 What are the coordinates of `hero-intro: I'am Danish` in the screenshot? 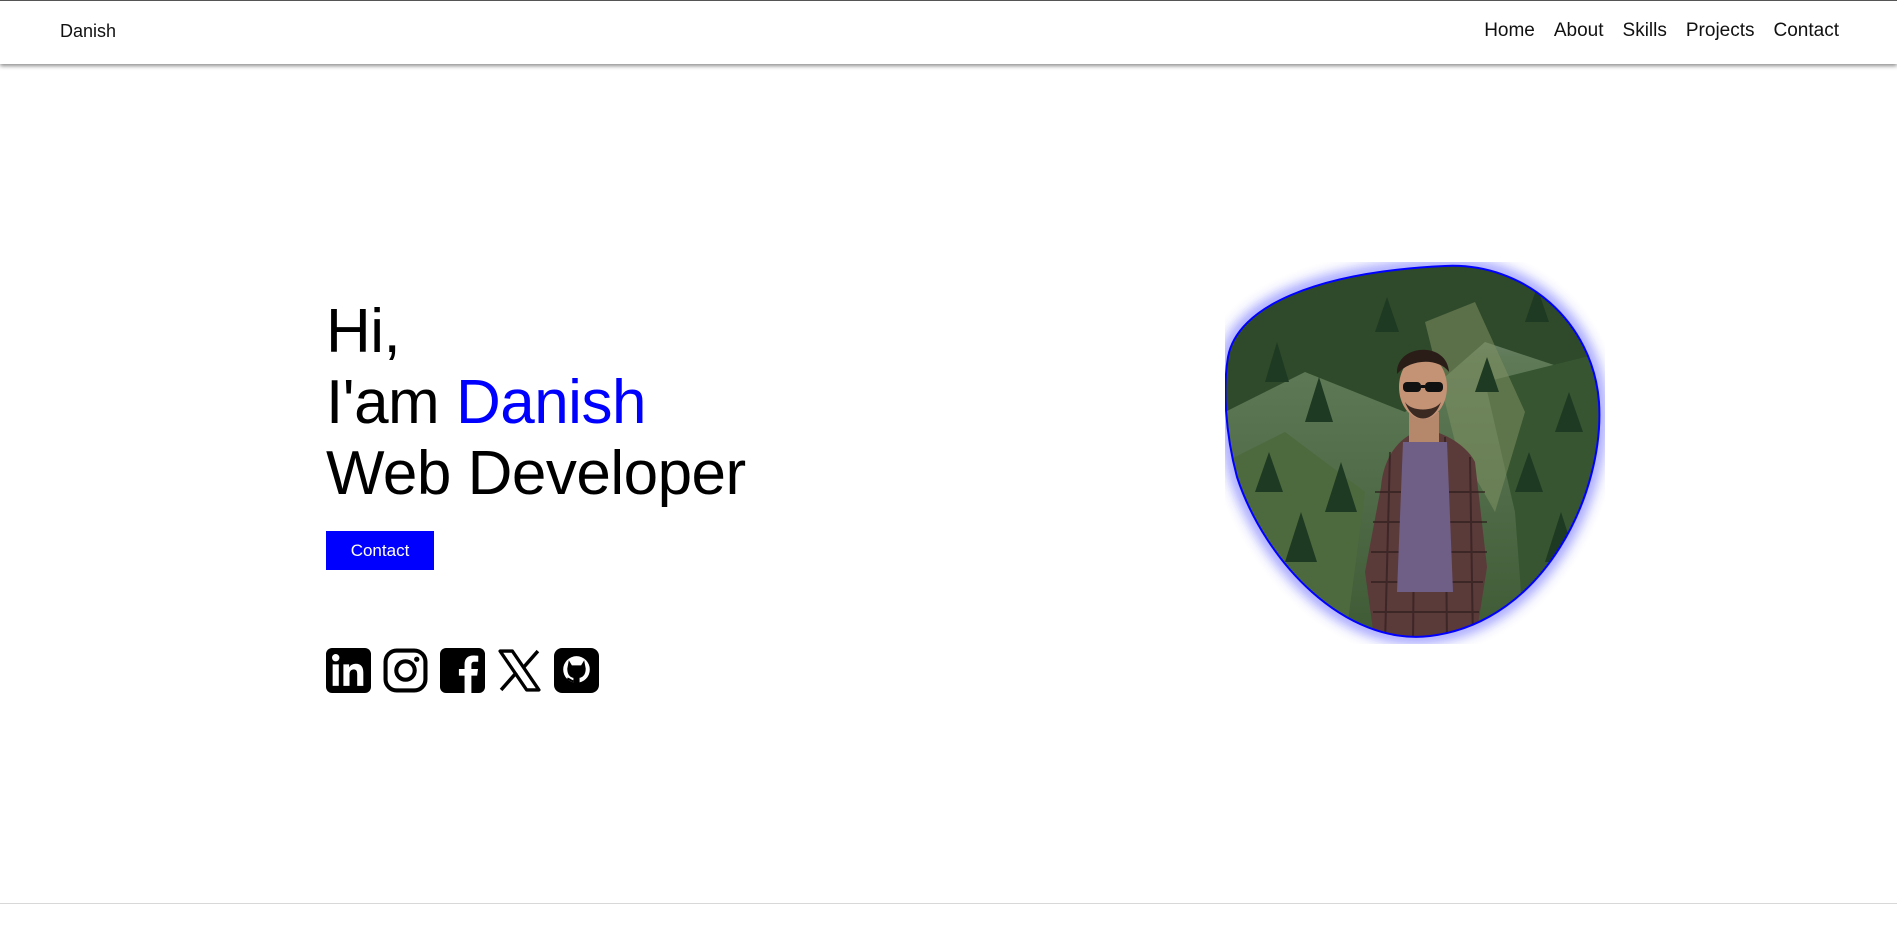 It's located at (536, 402).